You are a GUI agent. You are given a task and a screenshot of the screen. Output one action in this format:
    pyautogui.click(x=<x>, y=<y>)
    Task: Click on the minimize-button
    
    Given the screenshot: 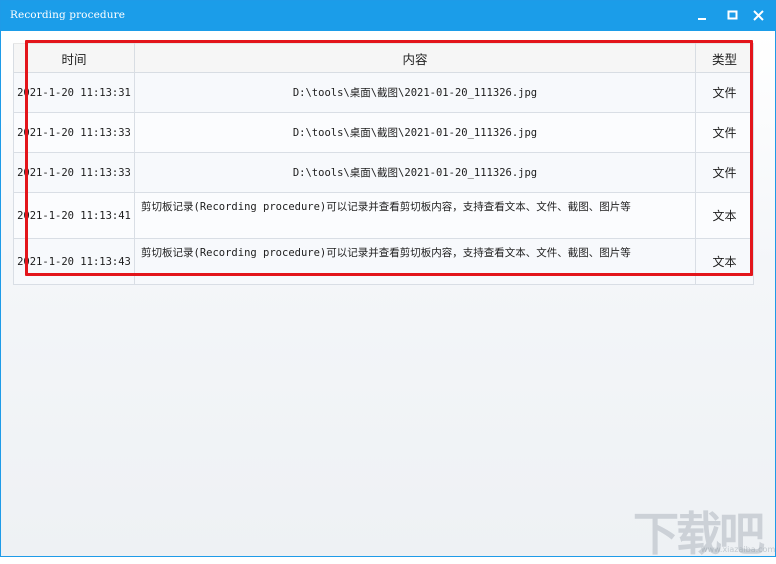 What is the action you would take?
    pyautogui.click(x=702, y=16)
    